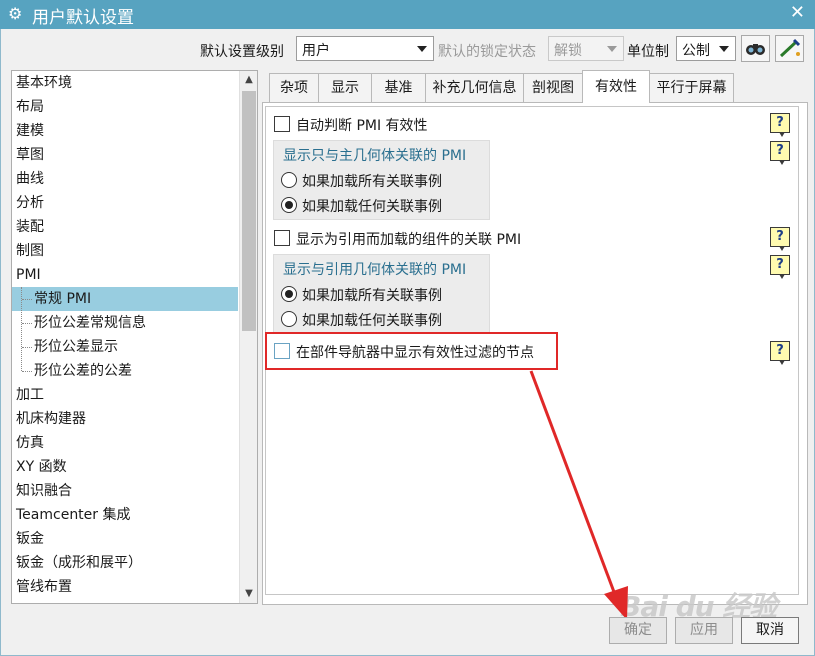 This screenshot has height=656, width=815. What do you see at coordinates (770, 630) in the screenshot?
I see `cancel-button: 取消` at bounding box center [770, 630].